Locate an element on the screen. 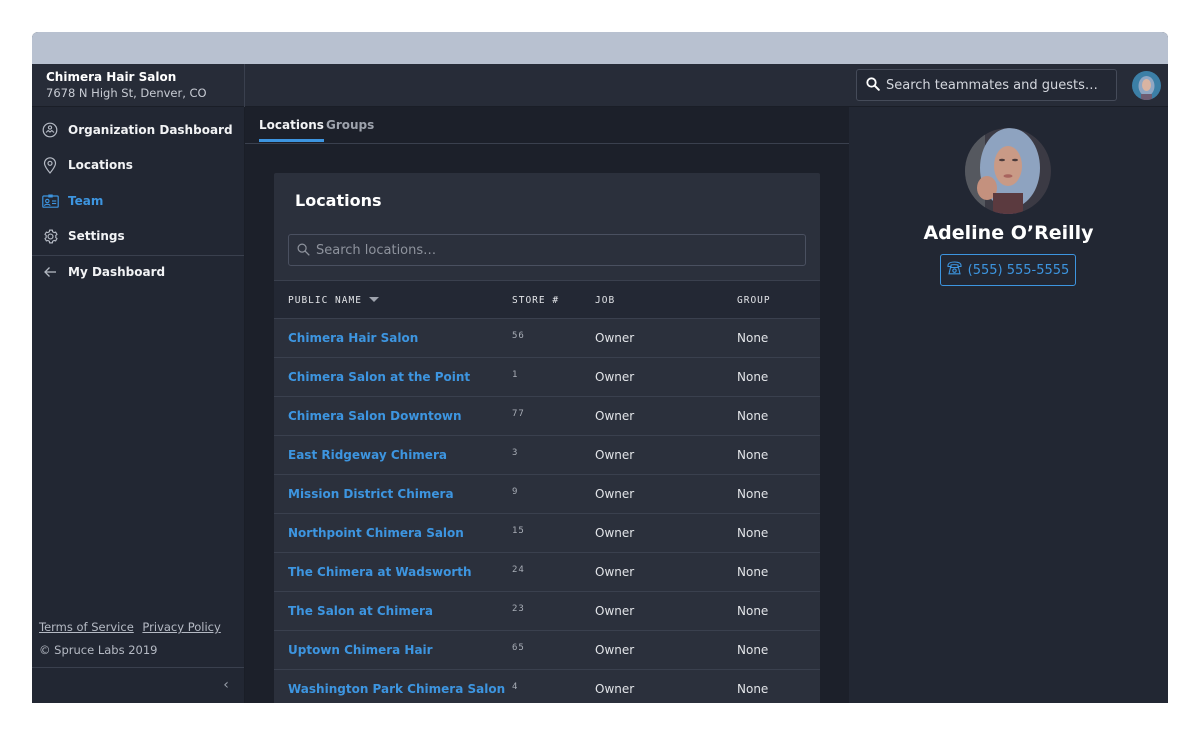 This screenshot has width=1200, height=736. sidebar-item-my-dashboard: My Dashboard is located at coordinates (138, 272).